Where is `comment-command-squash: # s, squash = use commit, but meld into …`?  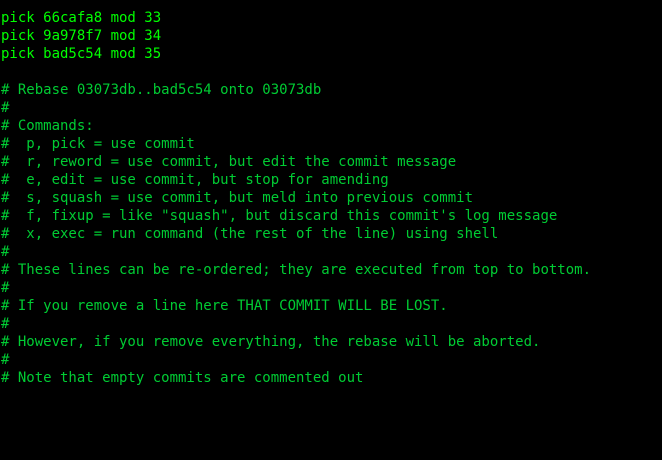
comment-command-squash: # s, squash = use commit, but meld into … is located at coordinates (296, 198).